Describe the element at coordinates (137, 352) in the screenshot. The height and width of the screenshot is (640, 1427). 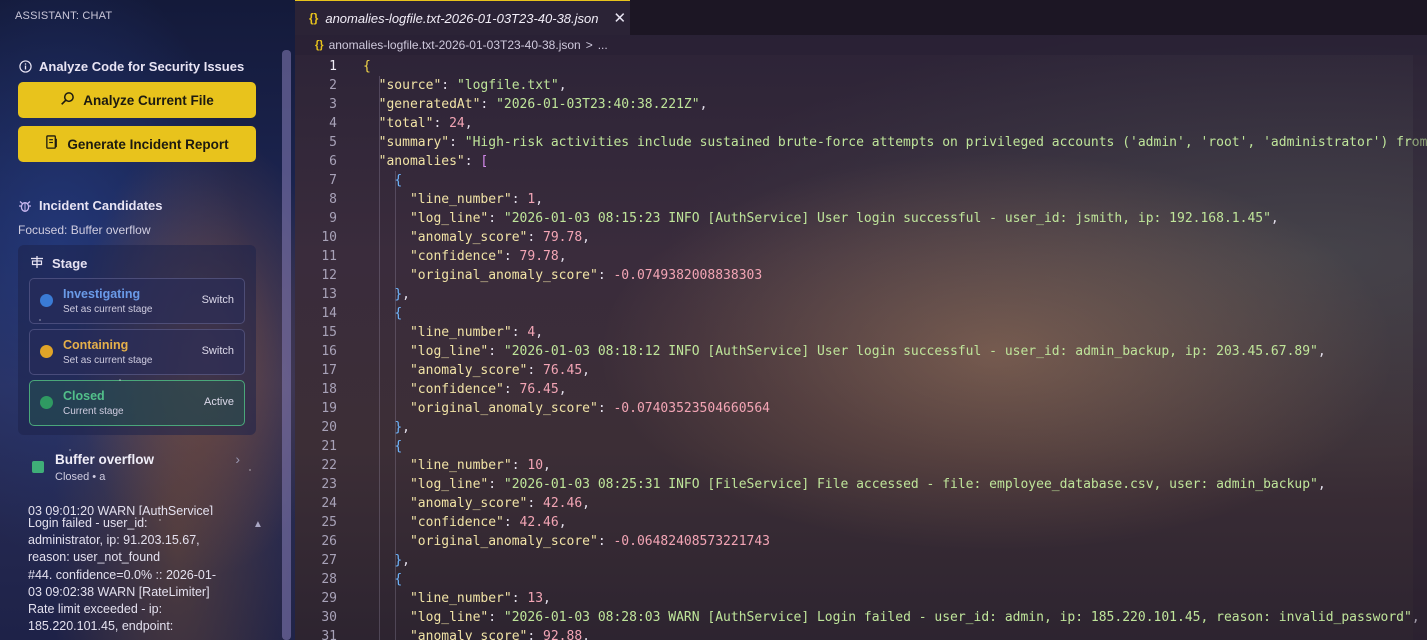
I see `stage-card-containing: Containing Set as current stage Switch` at that location.